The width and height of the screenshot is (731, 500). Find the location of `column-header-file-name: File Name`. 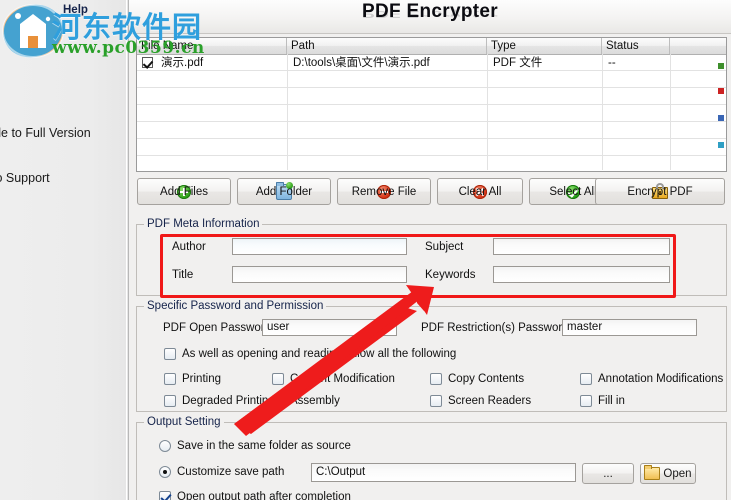

column-header-file-name: File Name is located at coordinates (212, 46).